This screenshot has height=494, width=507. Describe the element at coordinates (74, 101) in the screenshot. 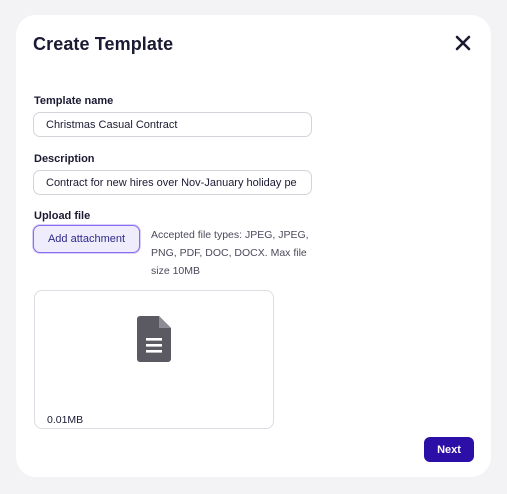

I see `template-name-label: Template name` at that location.